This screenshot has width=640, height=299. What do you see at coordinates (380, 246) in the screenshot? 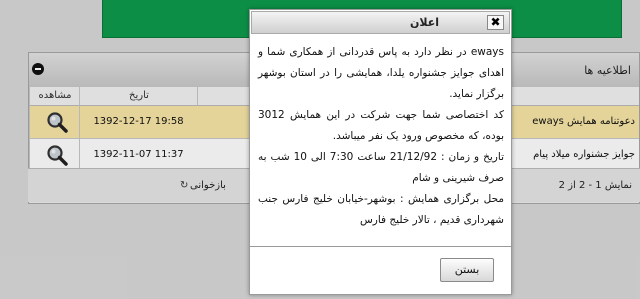
I see `dialog-divider` at bounding box center [380, 246].